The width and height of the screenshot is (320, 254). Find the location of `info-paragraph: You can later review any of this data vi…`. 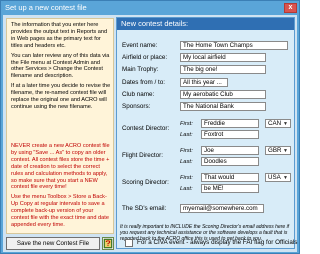

info-paragraph: You can later review any of this data vi… is located at coordinates (60, 66).